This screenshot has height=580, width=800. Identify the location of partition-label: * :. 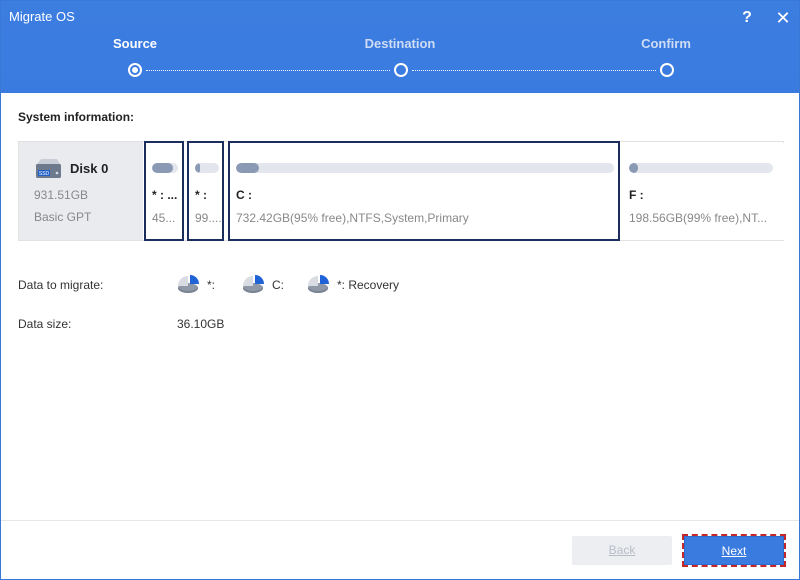
(201, 195).